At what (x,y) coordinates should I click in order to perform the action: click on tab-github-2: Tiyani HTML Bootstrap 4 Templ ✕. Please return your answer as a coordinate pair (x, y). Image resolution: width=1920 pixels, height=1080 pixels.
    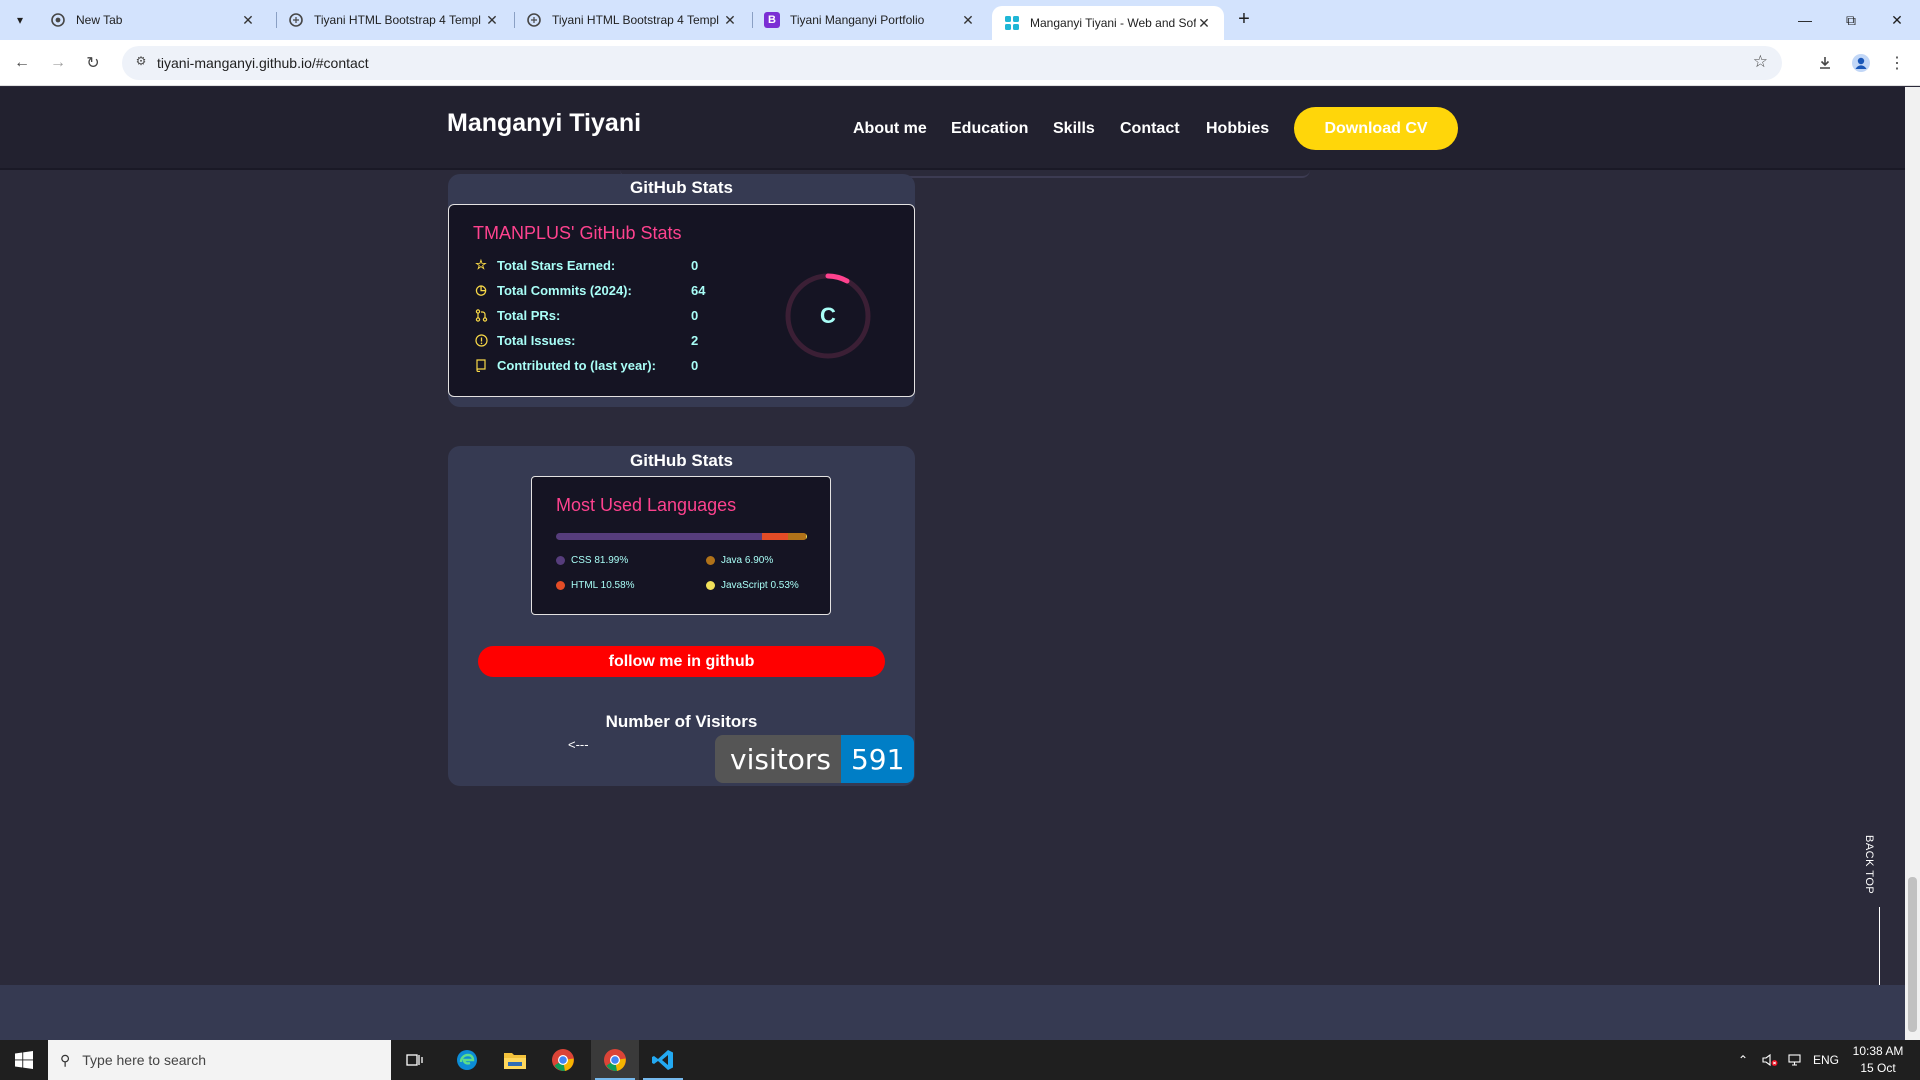
    Looking at the image, I should click on (632, 20).